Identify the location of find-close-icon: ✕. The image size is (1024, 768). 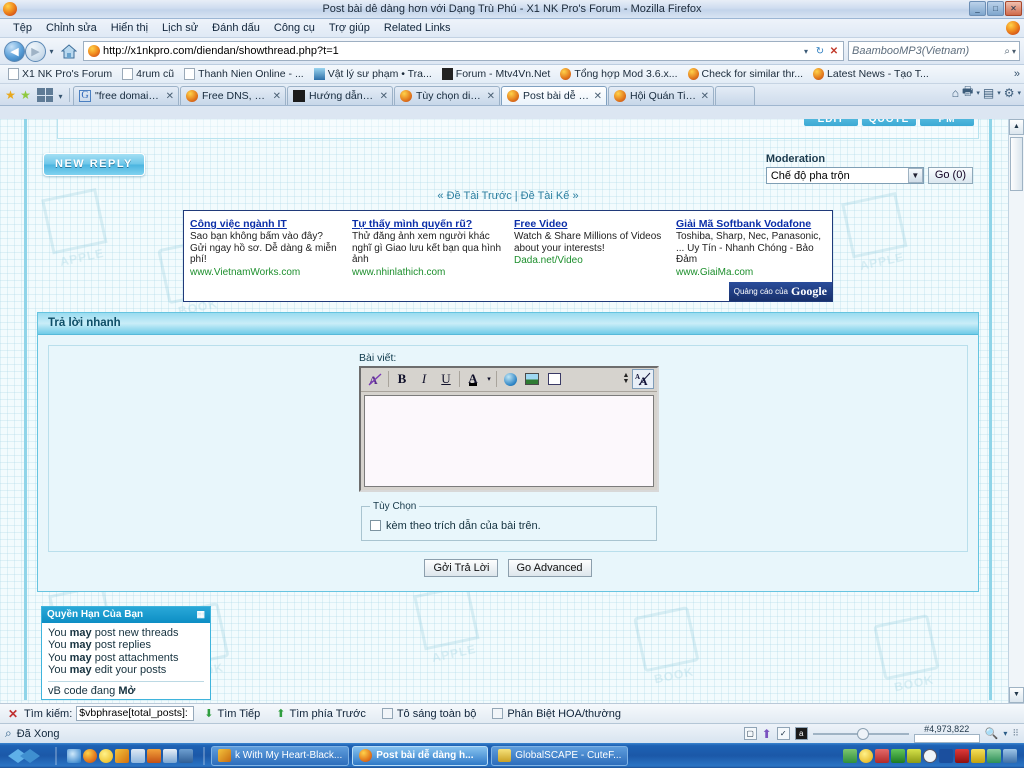
(13, 714).